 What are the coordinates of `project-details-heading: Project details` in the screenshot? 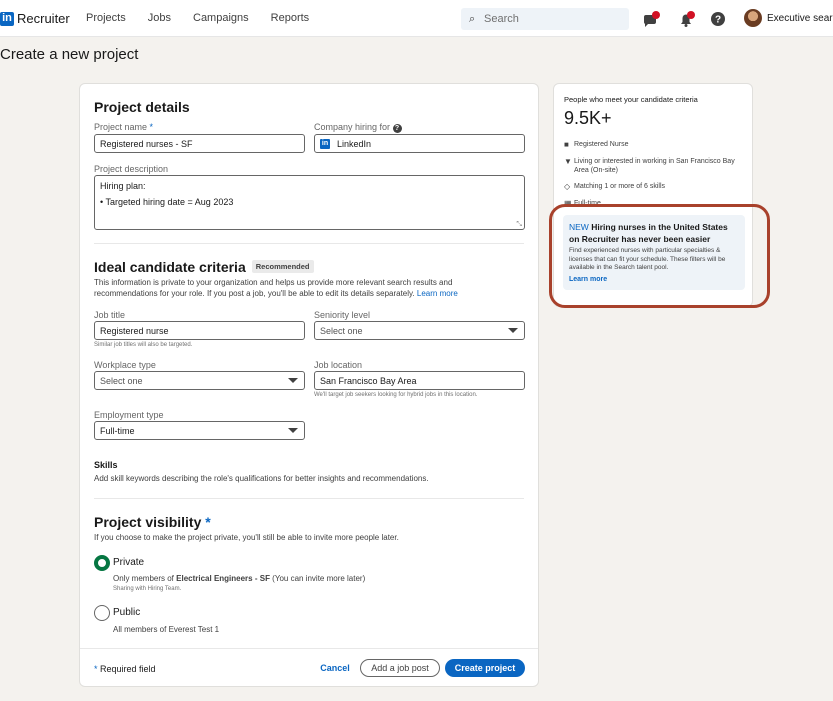 It's located at (142, 107).